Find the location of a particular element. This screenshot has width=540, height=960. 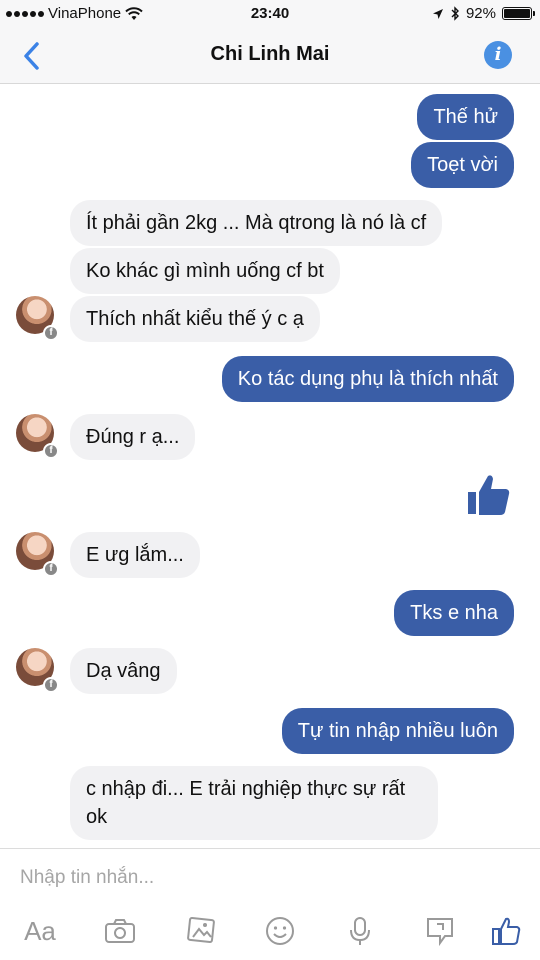

message-bubble-outgoing: Ko tác dụng phụ là thích nhất is located at coordinates (367, 379).